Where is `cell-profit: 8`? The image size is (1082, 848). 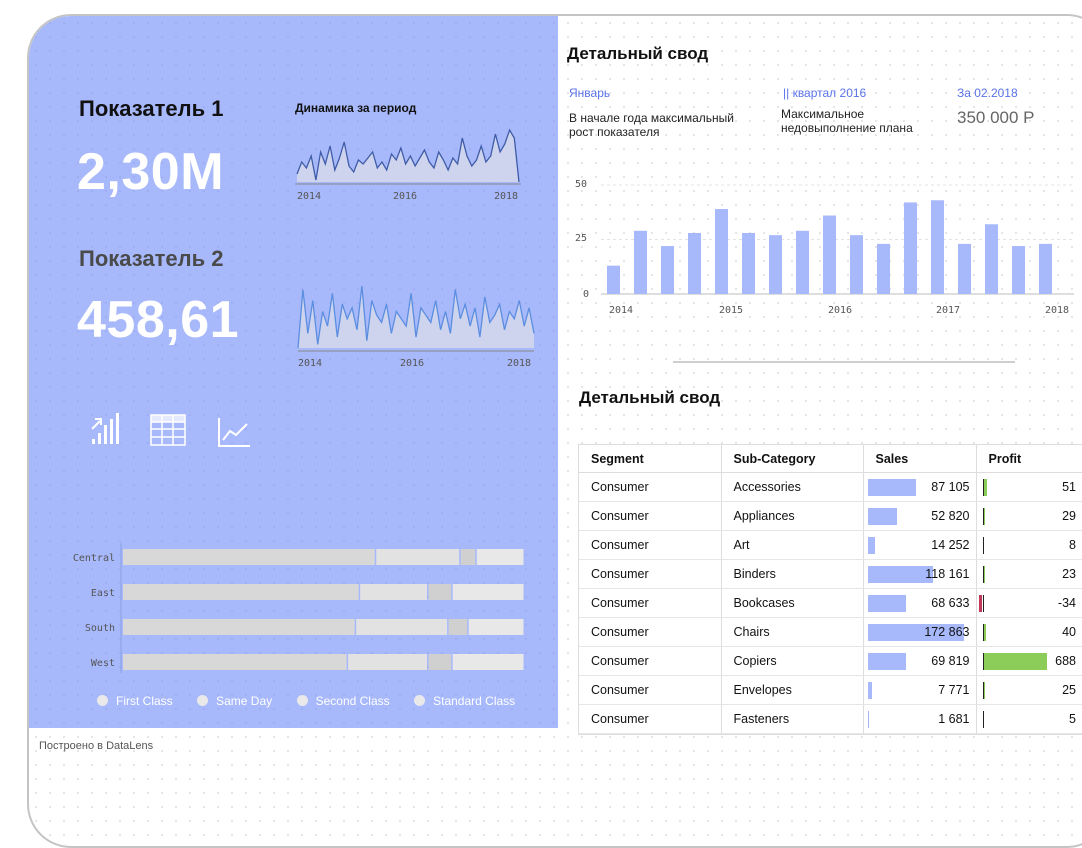
cell-profit: 8 is located at coordinates (1029, 545).